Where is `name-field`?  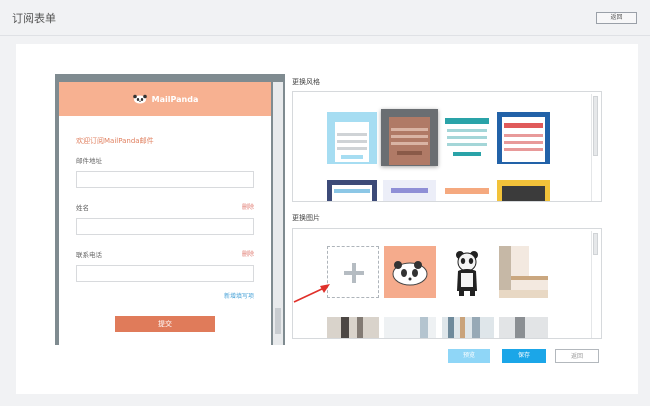 name-field is located at coordinates (165, 226).